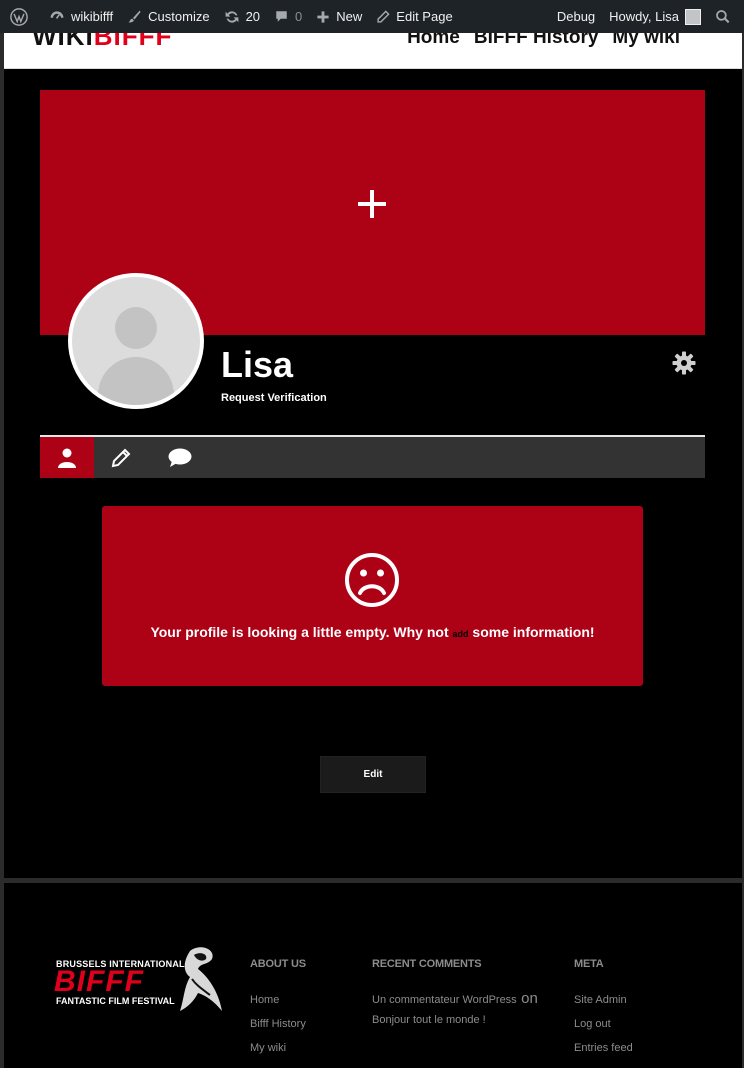  I want to click on site-logo: WIKIBIFFF, so click(102, 42).